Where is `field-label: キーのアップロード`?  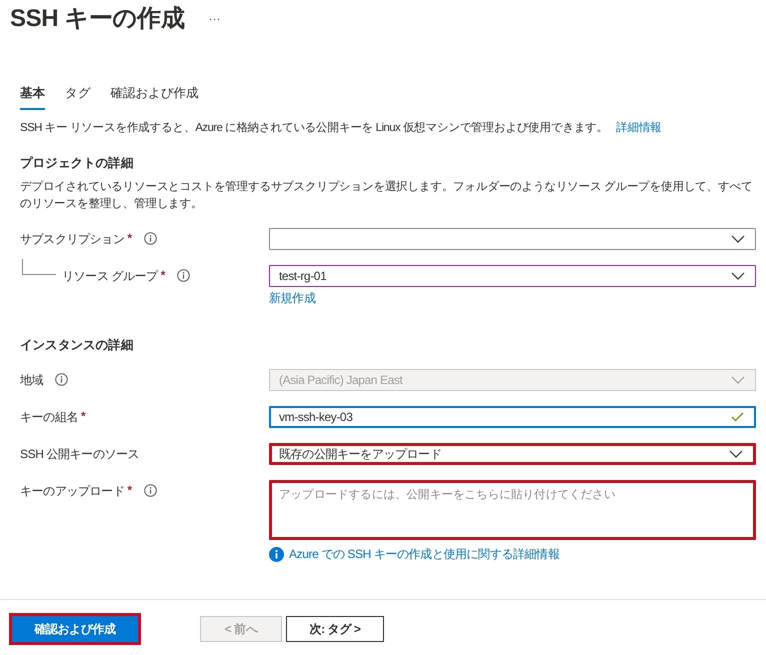 field-label: キーのアップロード is located at coordinates (72, 491).